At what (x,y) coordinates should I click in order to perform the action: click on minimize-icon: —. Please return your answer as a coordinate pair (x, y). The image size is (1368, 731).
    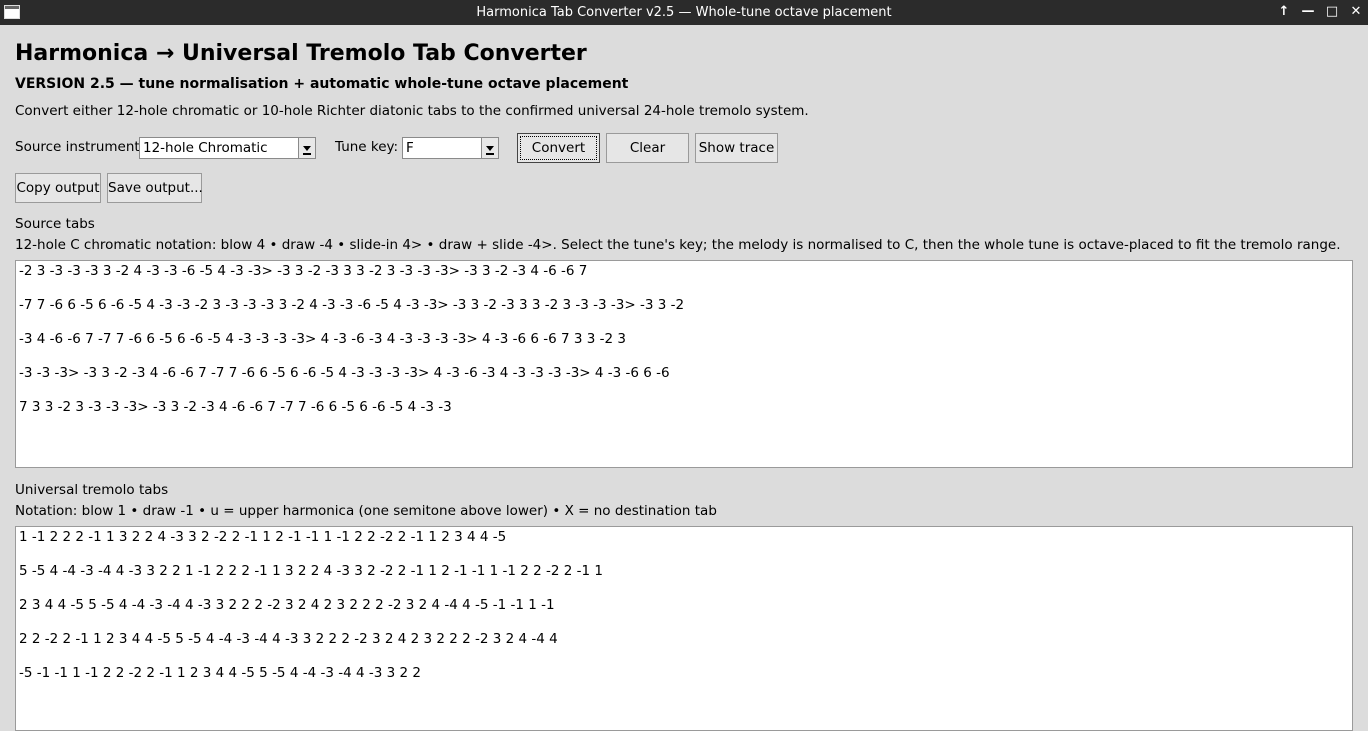
    Looking at the image, I should click on (1308, 12).